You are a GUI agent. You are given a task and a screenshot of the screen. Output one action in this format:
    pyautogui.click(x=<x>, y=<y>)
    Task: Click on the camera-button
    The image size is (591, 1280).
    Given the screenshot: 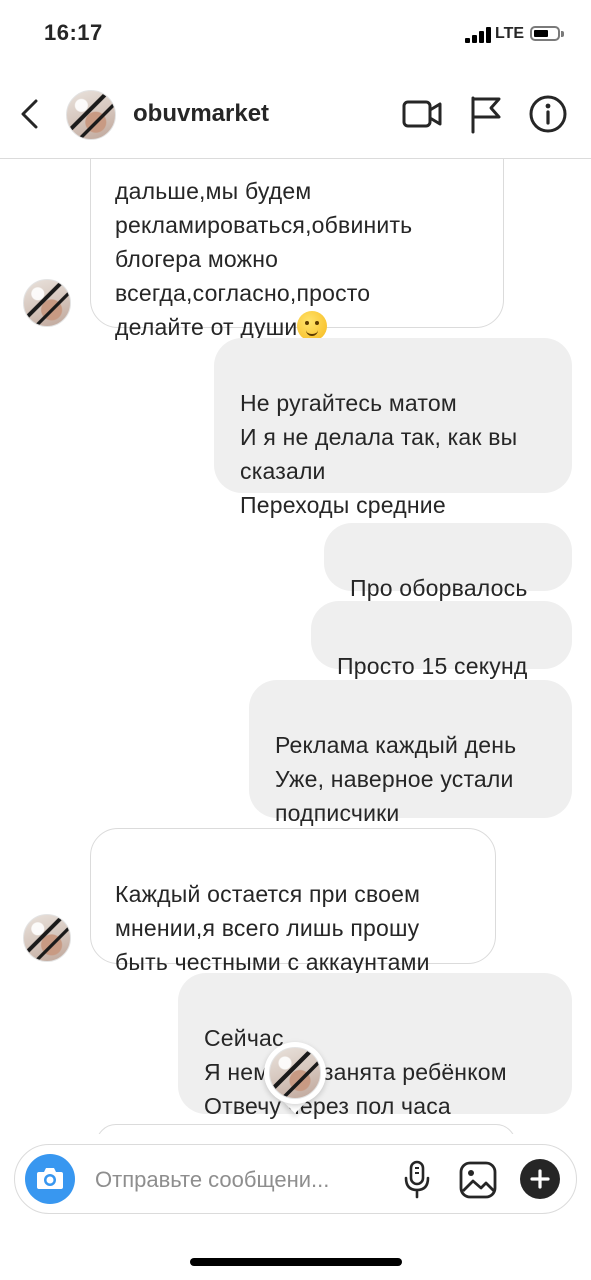 What is the action you would take?
    pyautogui.click(x=50, y=1179)
    